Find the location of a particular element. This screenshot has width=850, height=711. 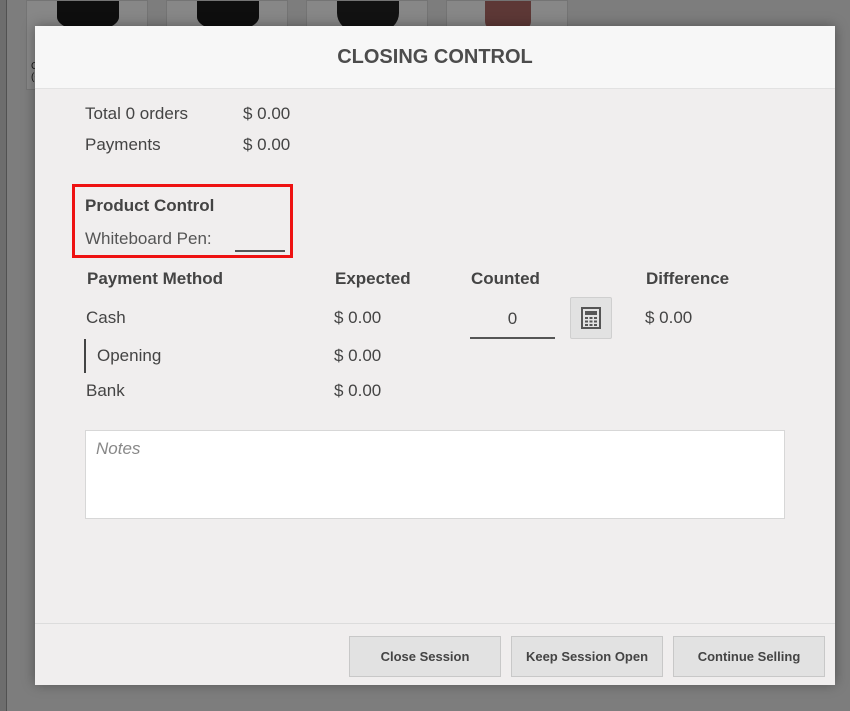

row-cash-method: Cash is located at coordinates (106, 317).